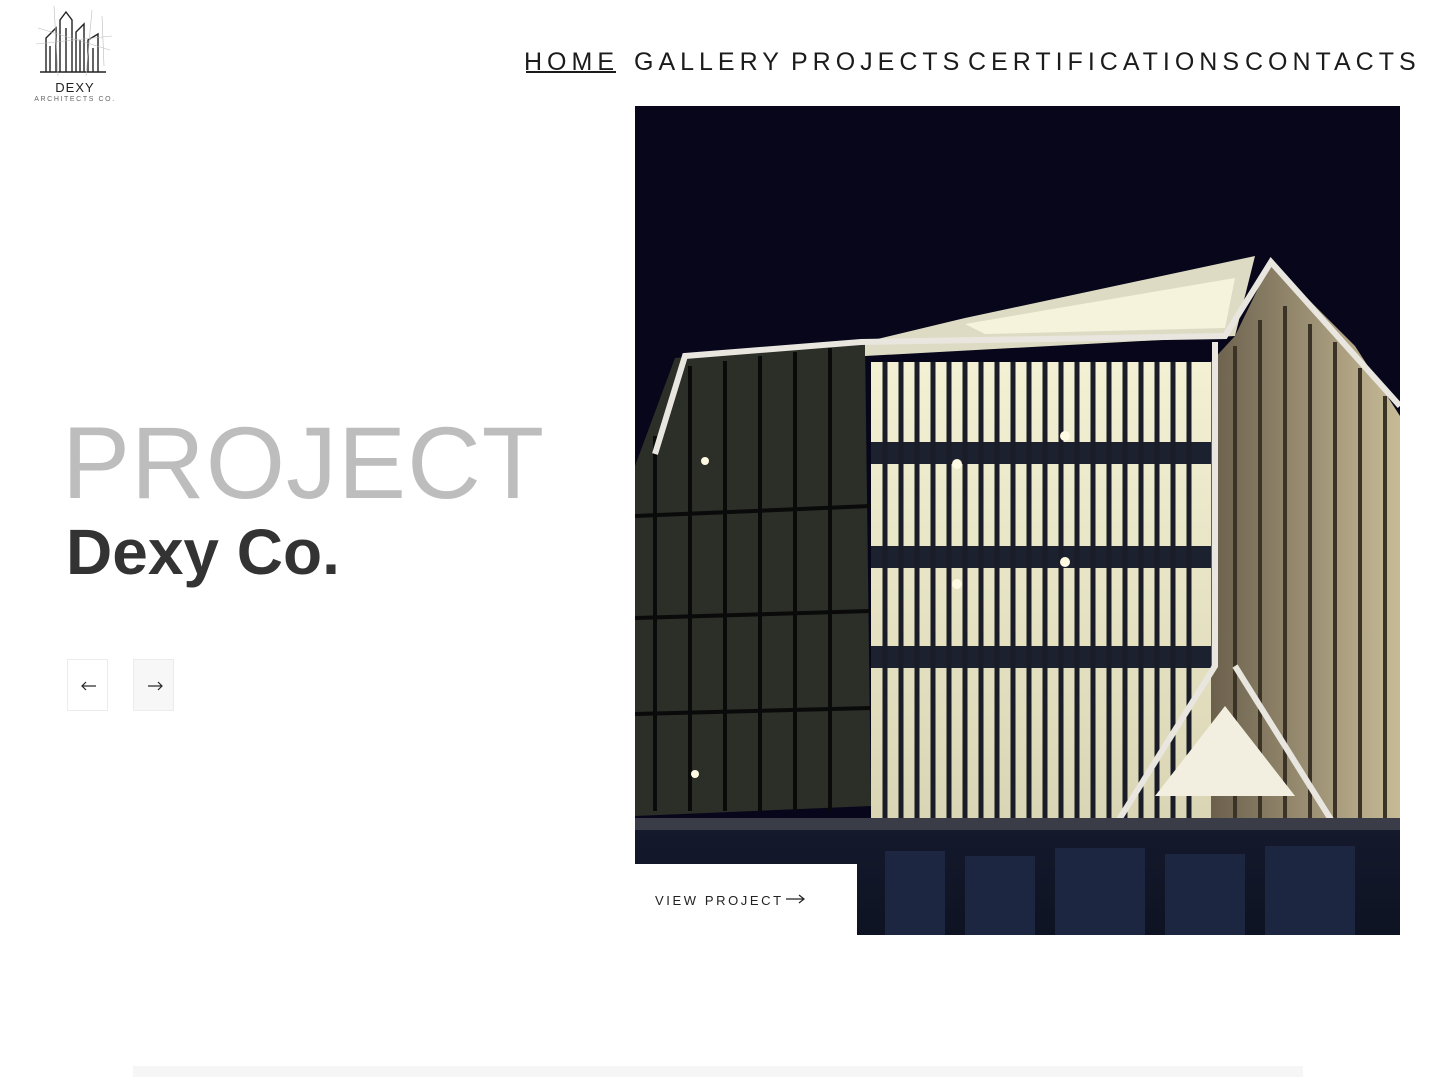 This screenshot has width=1432, height=1077. Describe the element at coordinates (75, 87) in the screenshot. I see `brand-name: DEXY` at that location.